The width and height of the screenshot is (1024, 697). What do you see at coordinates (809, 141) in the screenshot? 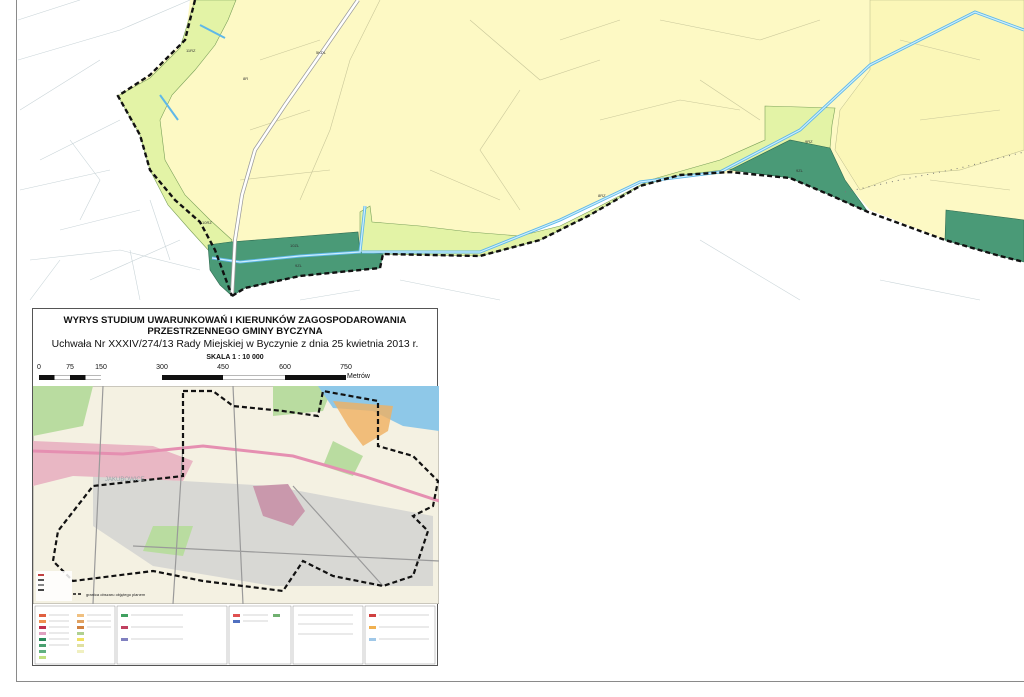
I see `svg-text: 9RZ` at bounding box center [809, 141].